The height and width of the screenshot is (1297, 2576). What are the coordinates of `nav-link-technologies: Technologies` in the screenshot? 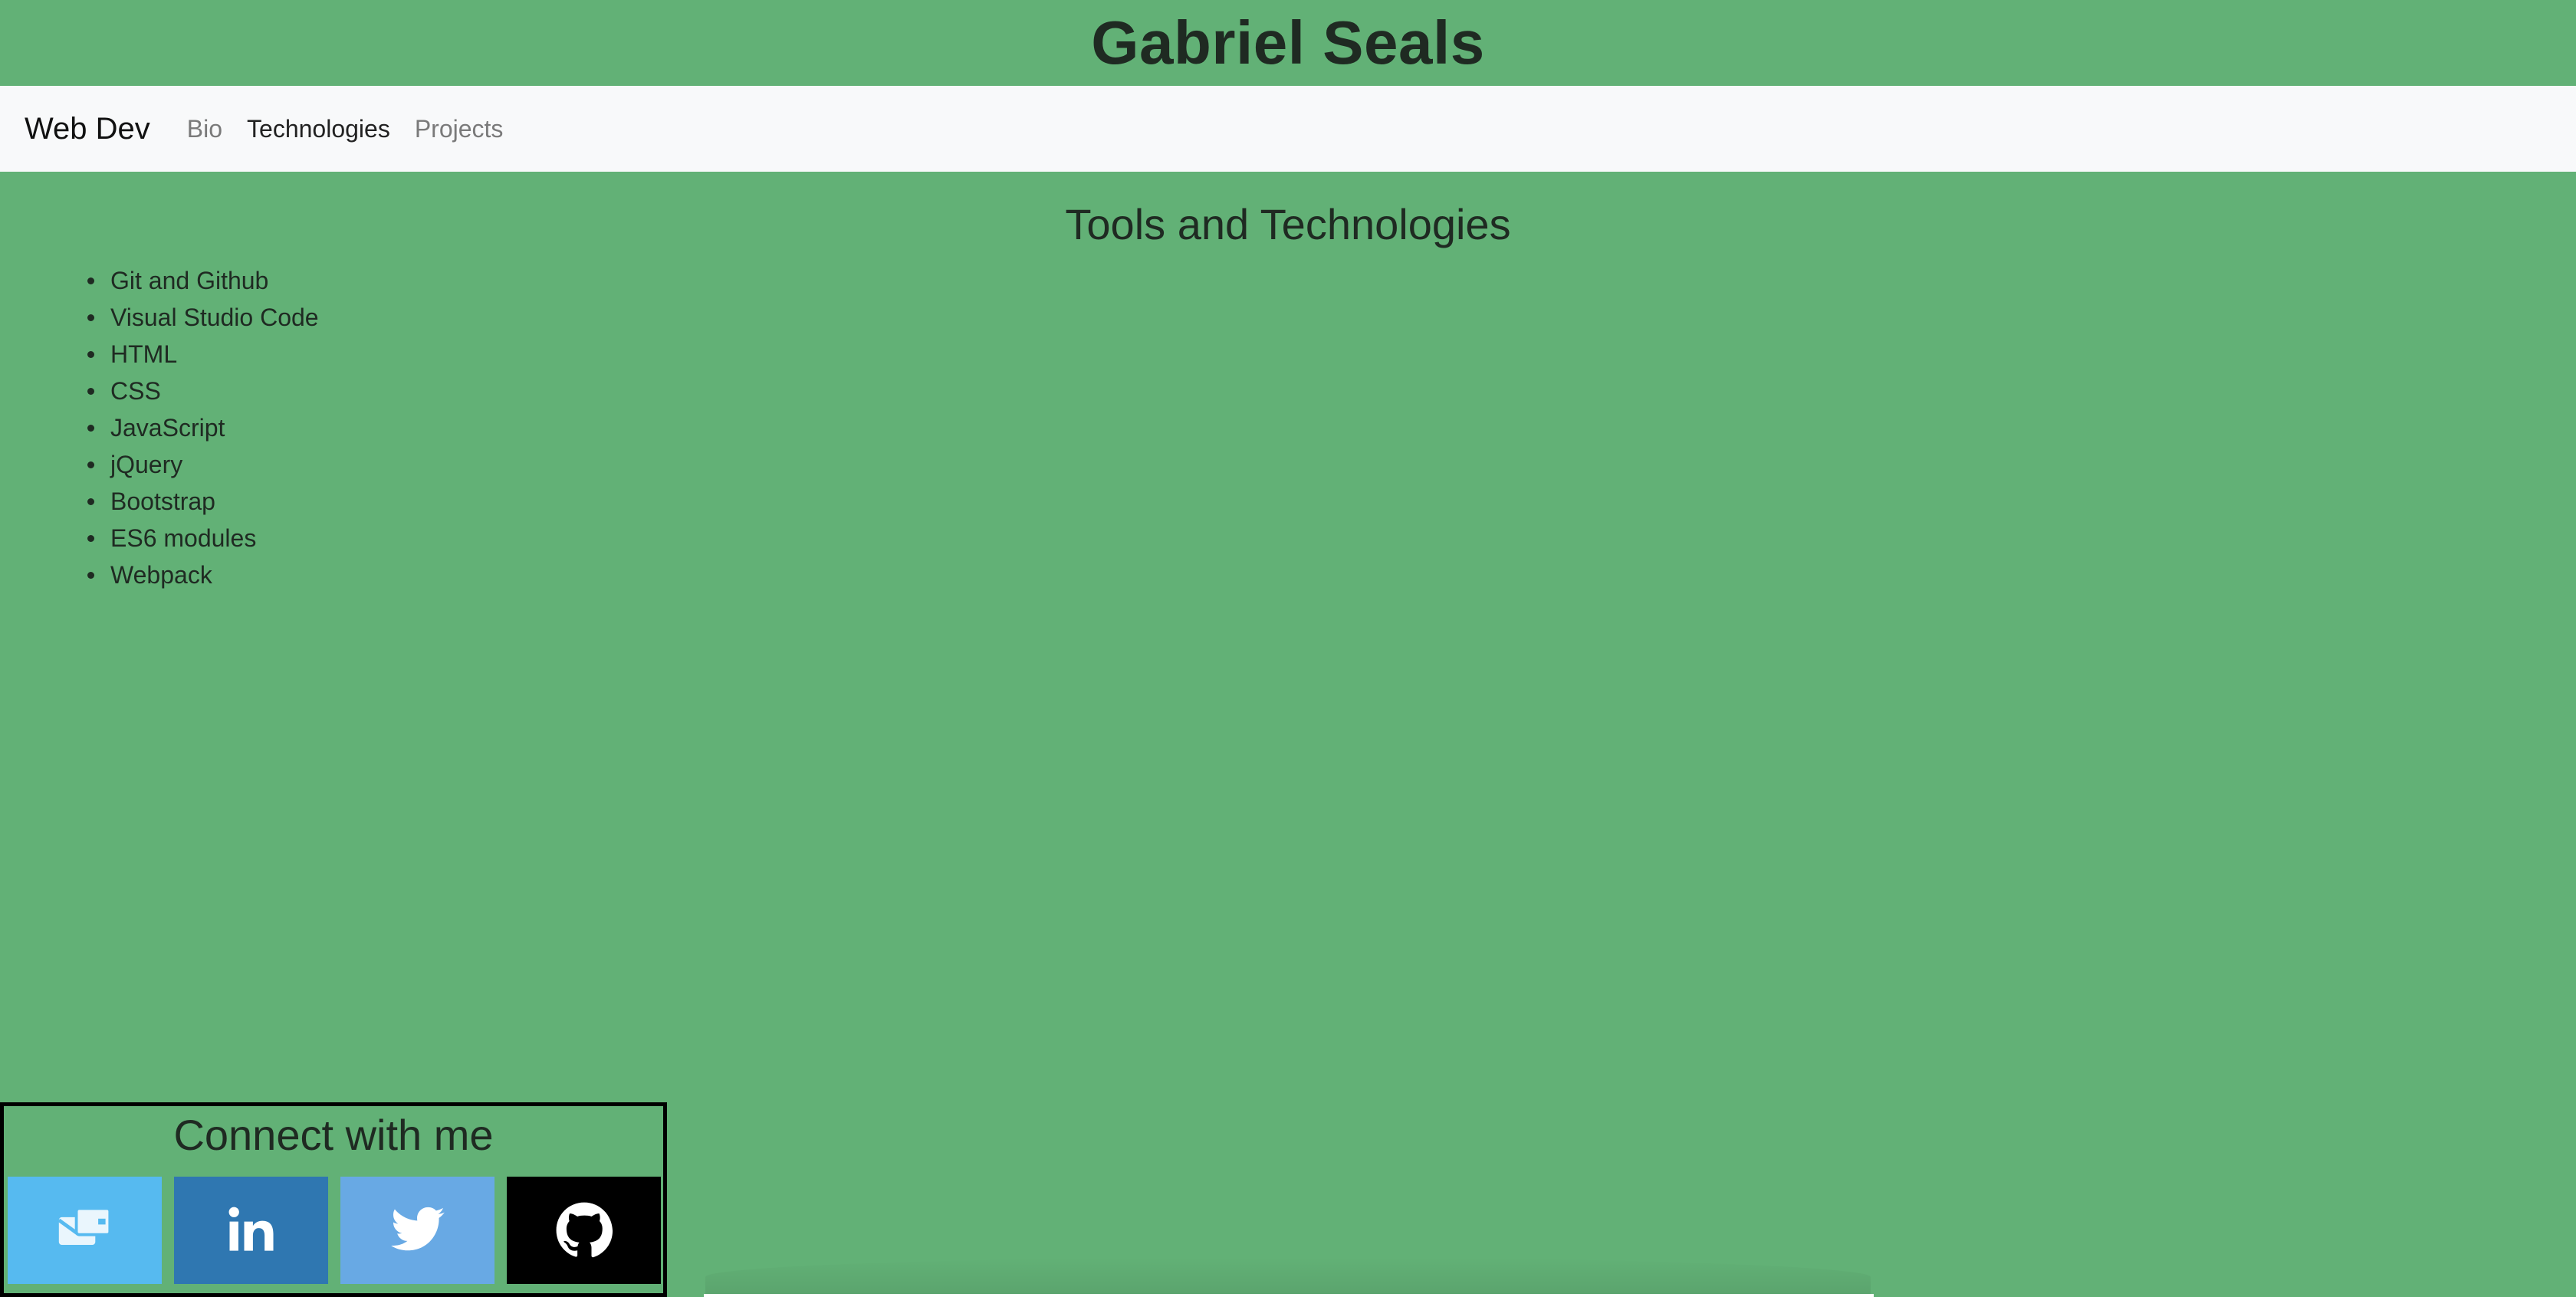 It's located at (319, 129).